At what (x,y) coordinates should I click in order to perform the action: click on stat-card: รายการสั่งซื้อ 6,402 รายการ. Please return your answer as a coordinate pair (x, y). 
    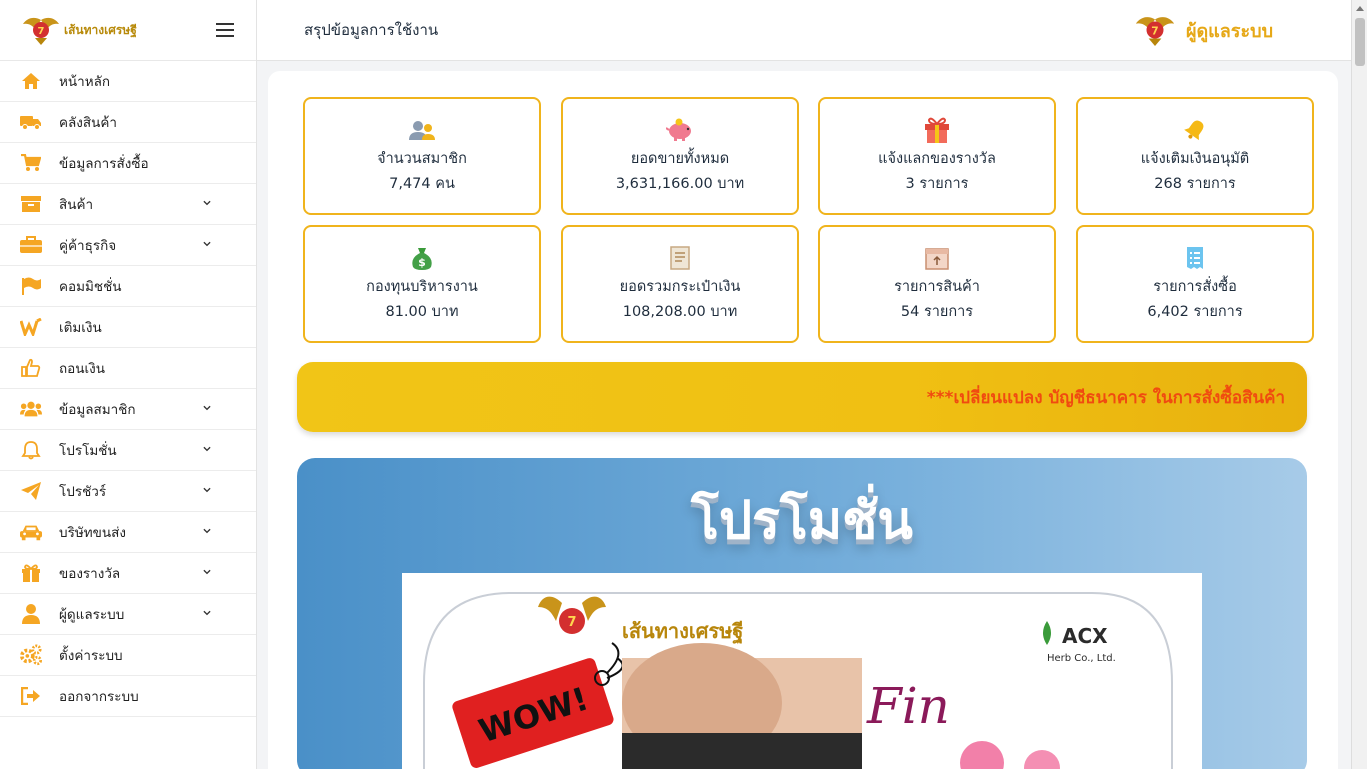
    Looking at the image, I should click on (1195, 284).